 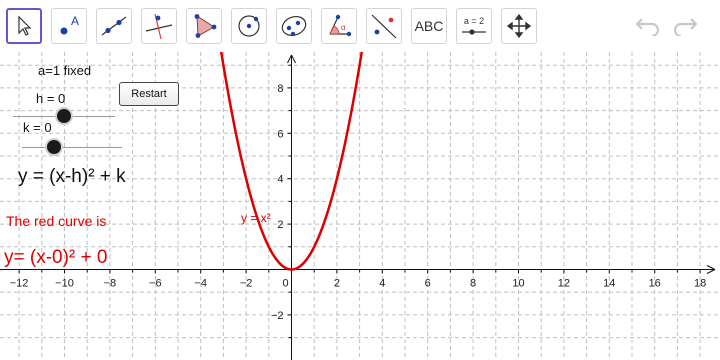 I want to click on line-tool-button, so click(x=114, y=26).